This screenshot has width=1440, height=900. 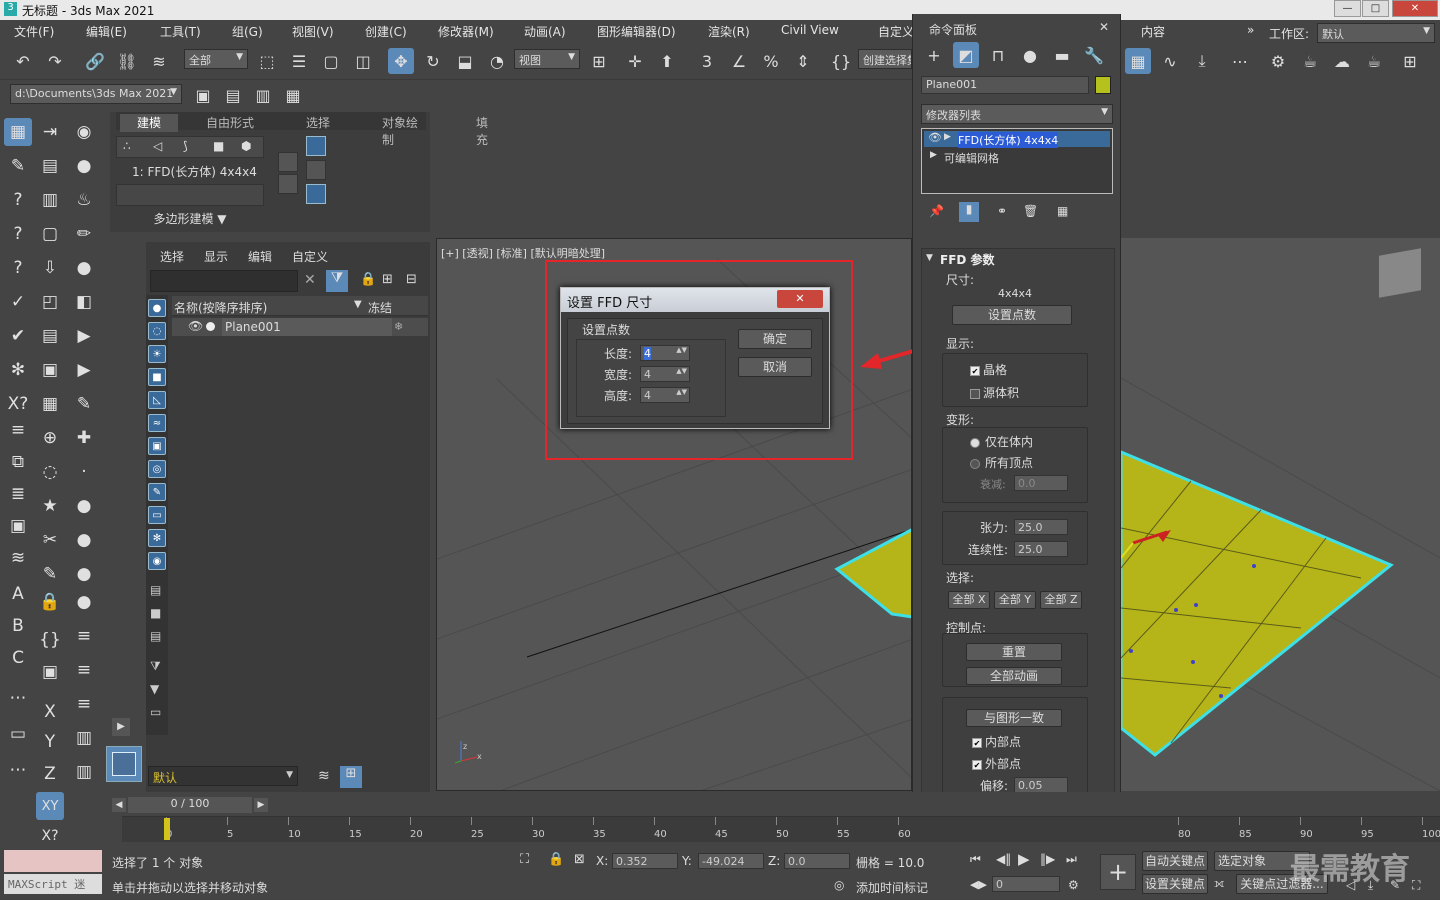 What do you see at coordinates (524, 859) in the screenshot?
I see `isolate-icon: ⛶` at bounding box center [524, 859].